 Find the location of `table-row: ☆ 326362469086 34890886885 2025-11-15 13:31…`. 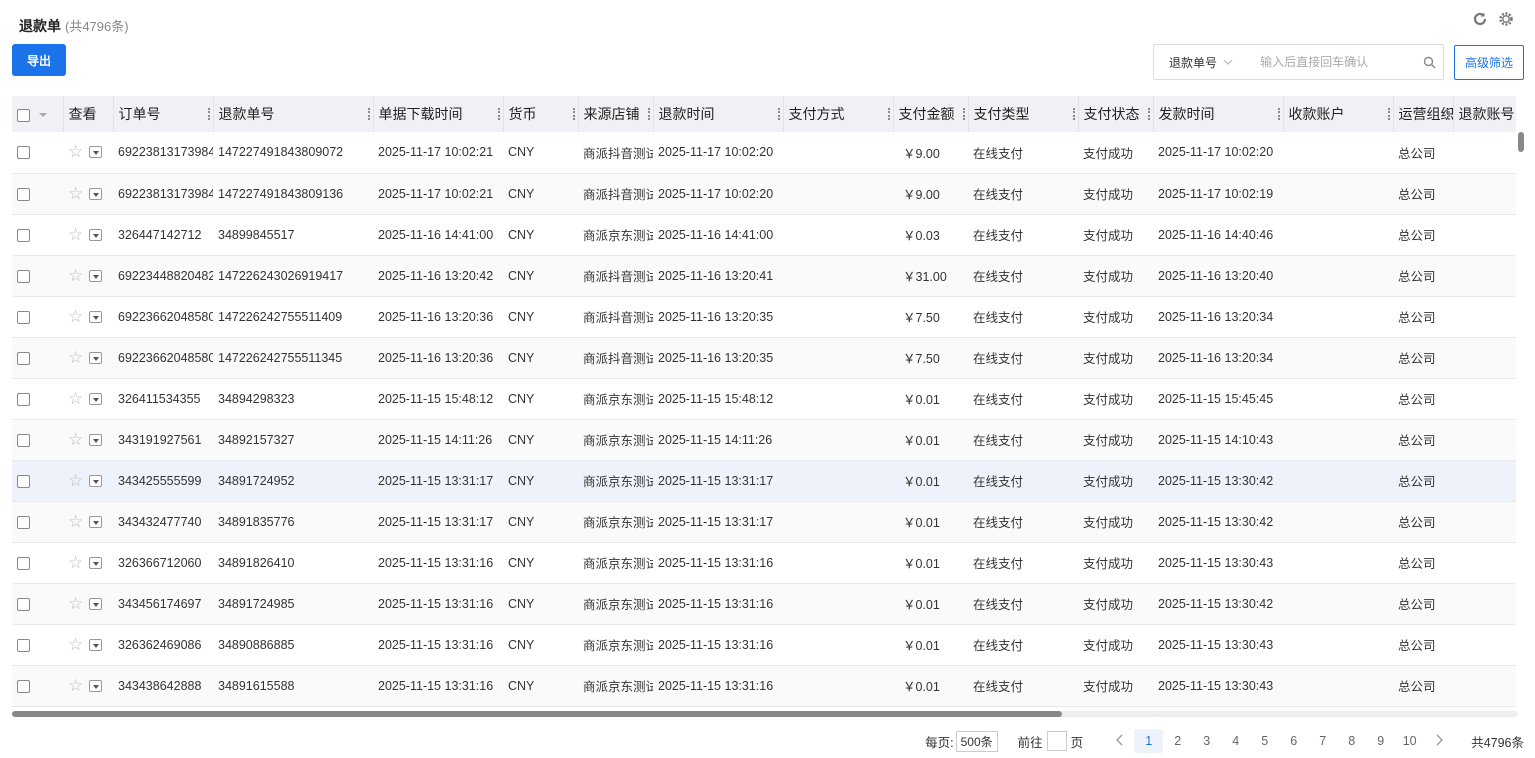

table-row: ☆ 326362469086 34890886885 2025-11-15 13:31… is located at coordinates (764, 645).